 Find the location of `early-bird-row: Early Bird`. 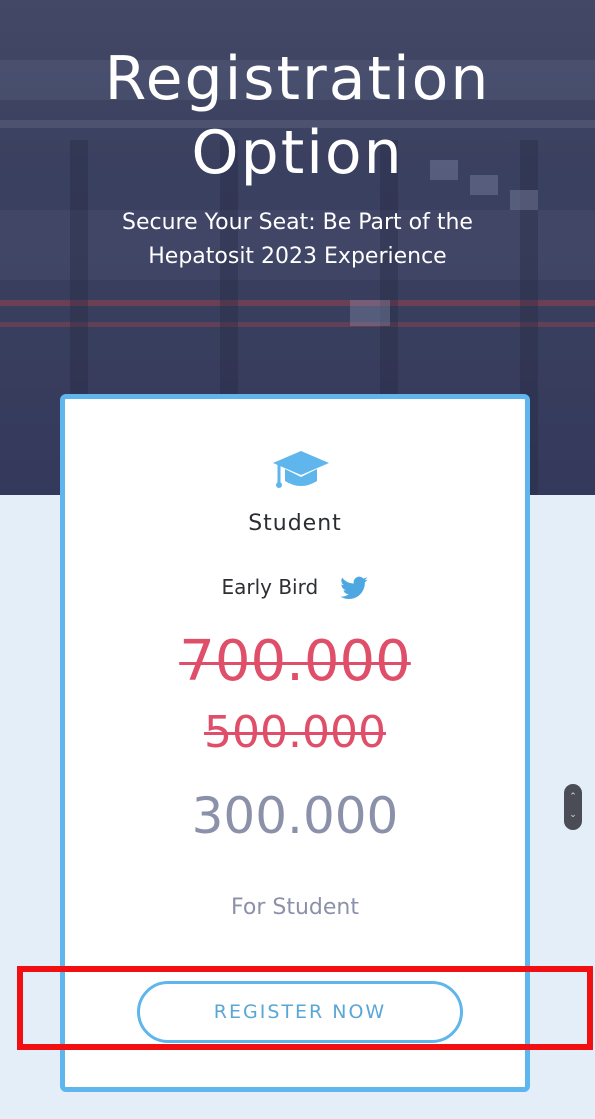

early-bird-row: Early Bird is located at coordinates (295, 588).